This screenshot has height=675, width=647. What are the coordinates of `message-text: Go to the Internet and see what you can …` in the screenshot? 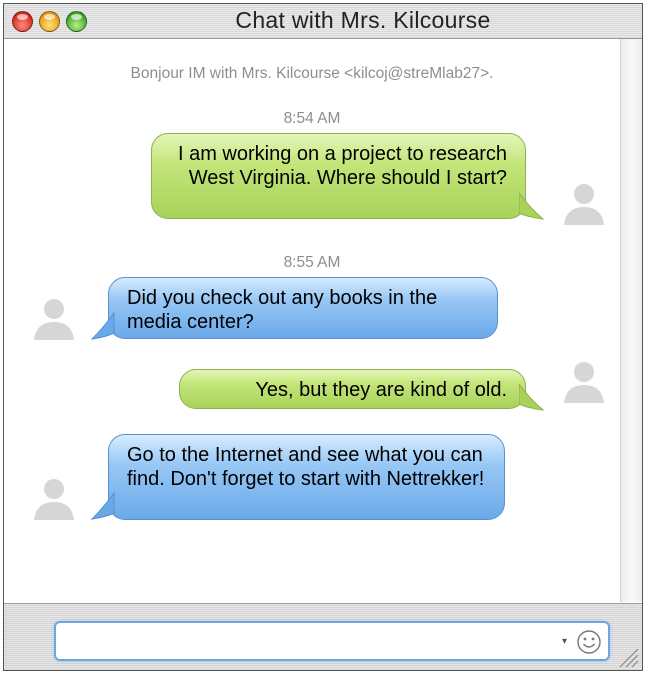 It's located at (306, 467).